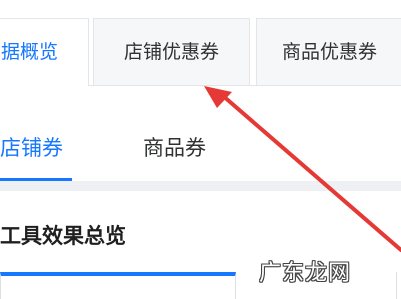 The image size is (401, 299). What do you see at coordinates (218, 97) in the screenshot?
I see `arrow-head` at bounding box center [218, 97].